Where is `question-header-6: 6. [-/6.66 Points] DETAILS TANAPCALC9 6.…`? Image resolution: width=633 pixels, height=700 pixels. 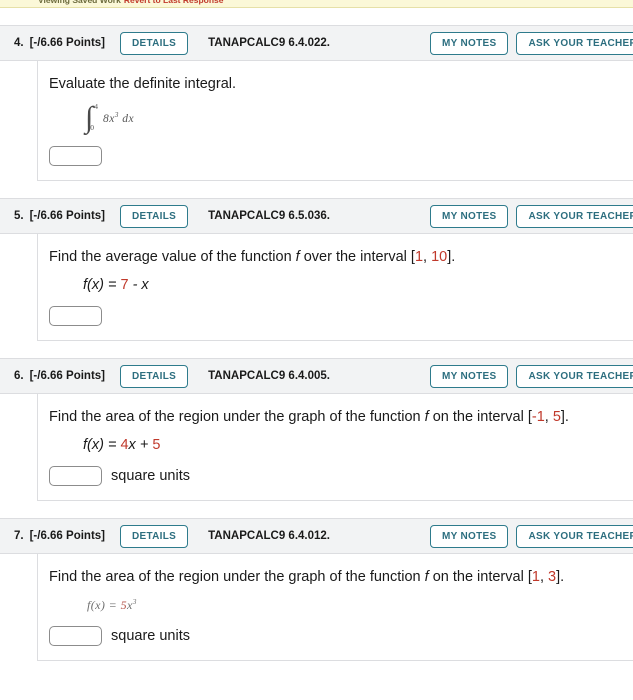 question-header-6: 6. [-/6.66 Points] DETAILS TANAPCALC9 6.… is located at coordinates (316, 376).